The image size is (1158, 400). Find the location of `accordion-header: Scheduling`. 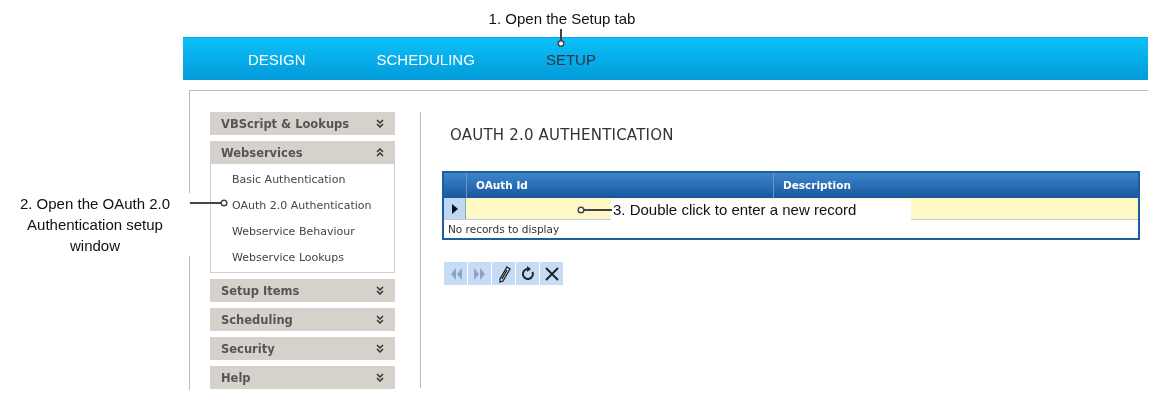

accordion-header: Scheduling is located at coordinates (302, 319).